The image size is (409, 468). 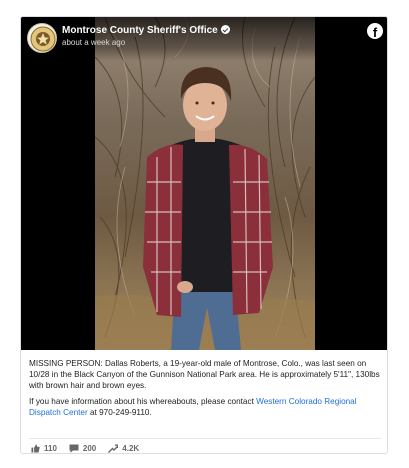 I want to click on post-timestamp: about a week ago, so click(x=93, y=42).